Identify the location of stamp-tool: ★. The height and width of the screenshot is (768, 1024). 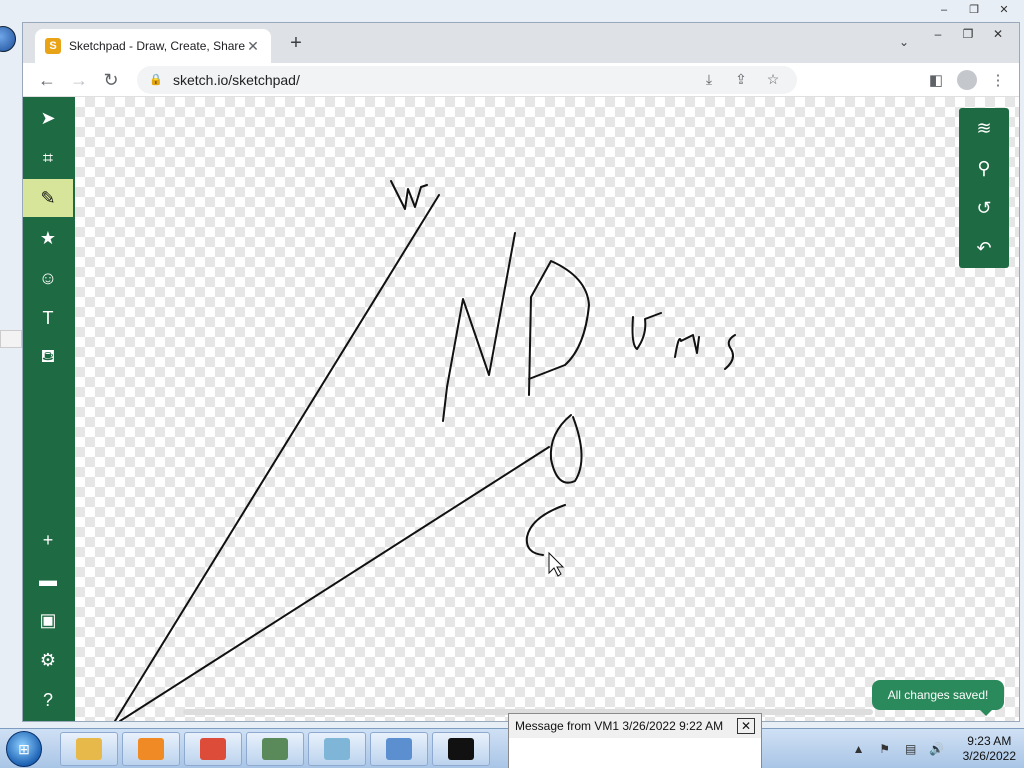
(48, 238).